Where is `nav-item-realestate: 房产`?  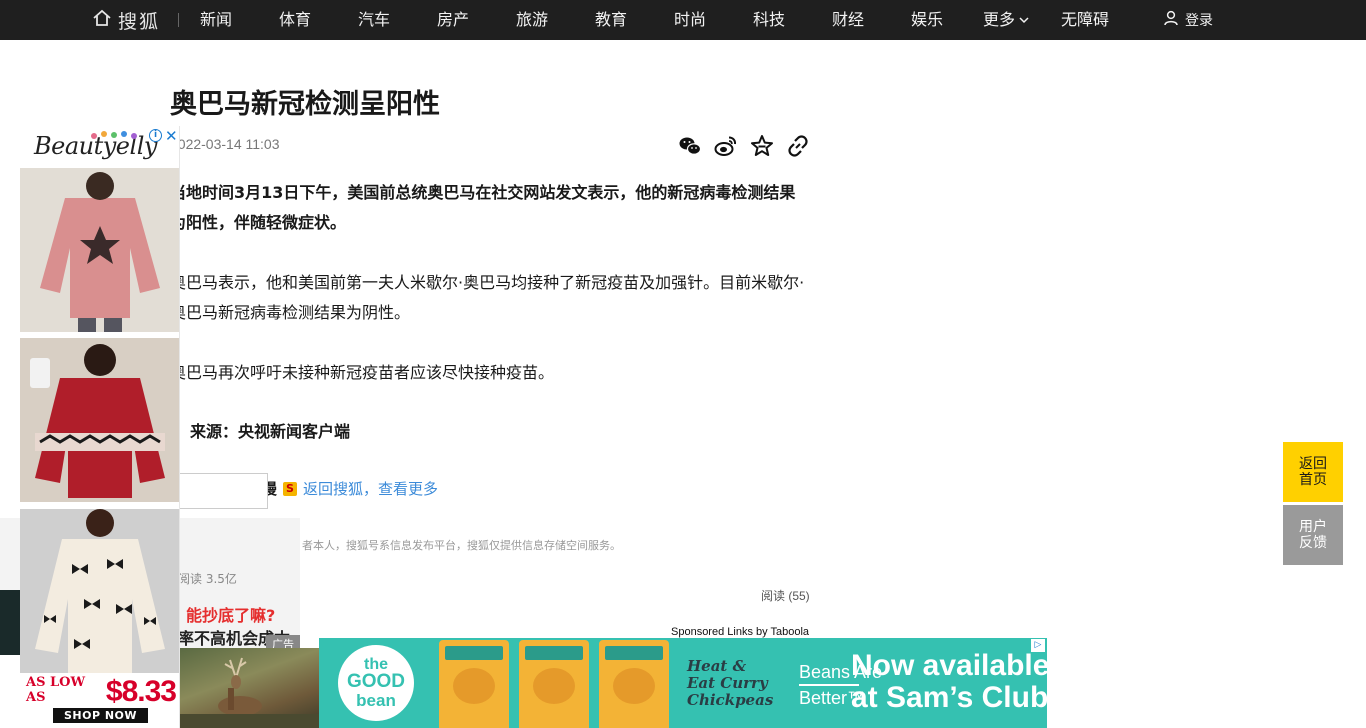
nav-item-realestate: 房产 is located at coordinates (453, 20).